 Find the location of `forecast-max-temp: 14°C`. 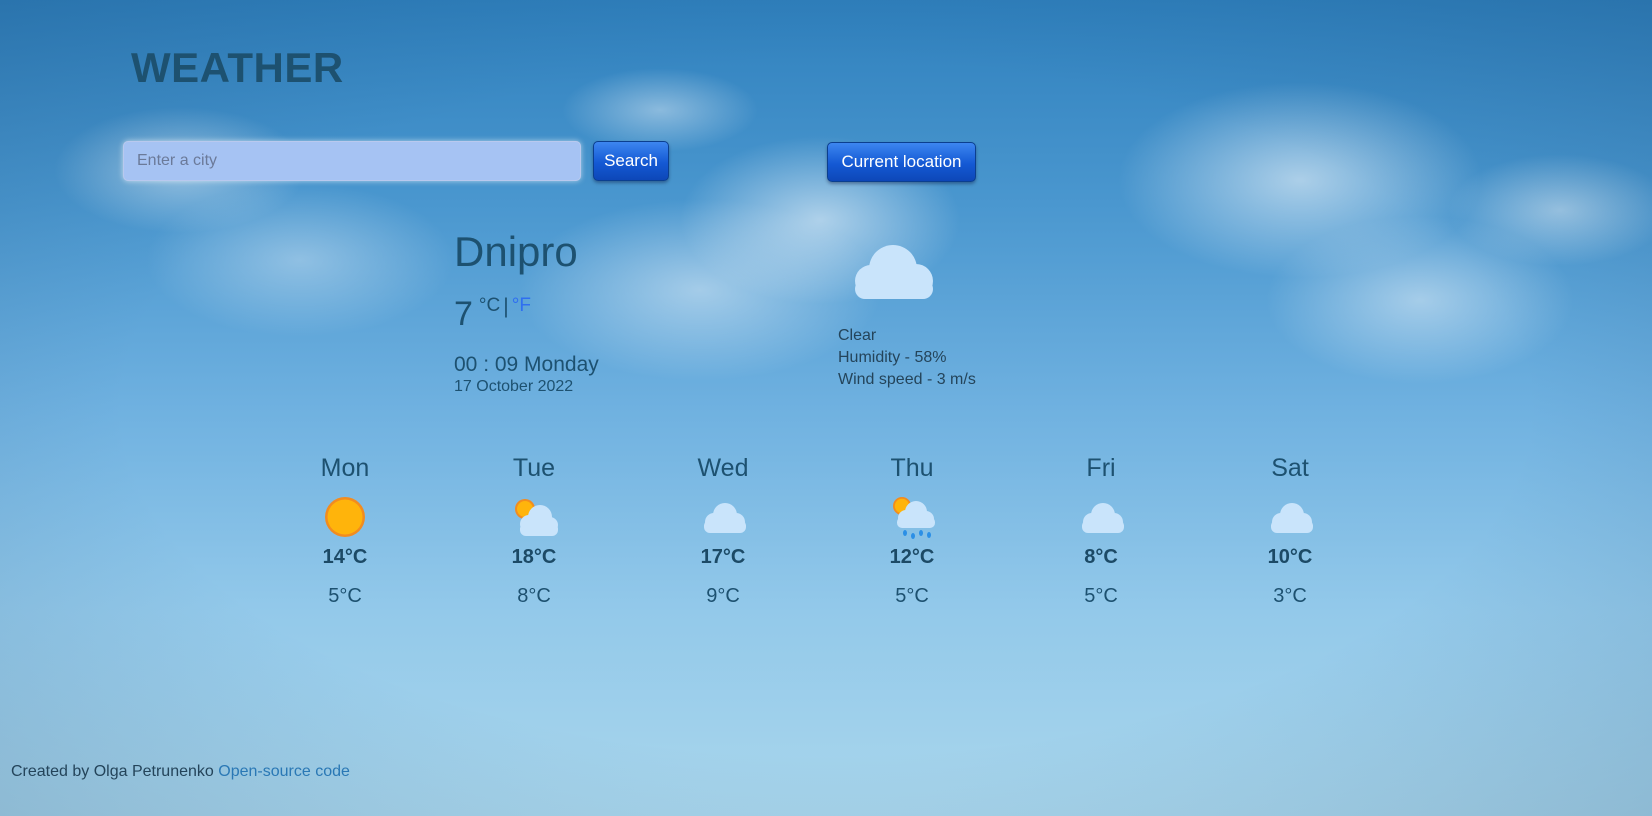

forecast-max-temp: 14°C is located at coordinates (345, 557).